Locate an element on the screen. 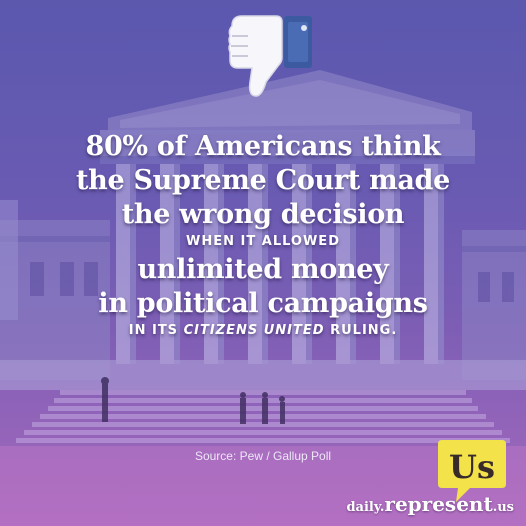  footer-url-prefix: daily. is located at coordinates (365, 507).